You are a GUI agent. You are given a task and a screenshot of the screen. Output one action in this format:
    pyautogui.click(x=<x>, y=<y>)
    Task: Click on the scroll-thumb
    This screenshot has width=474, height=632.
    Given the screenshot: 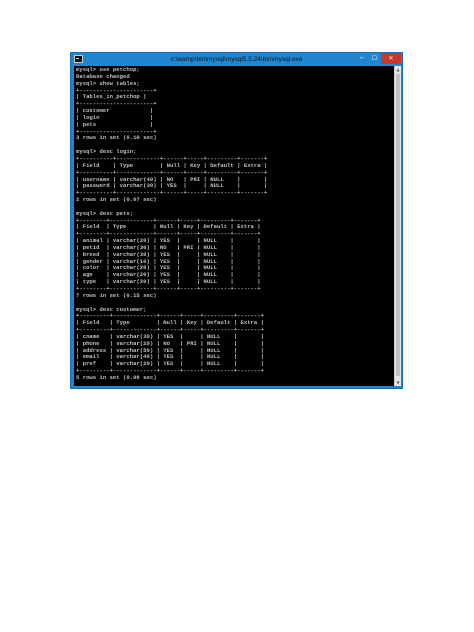 What is the action you would take?
    pyautogui.click(x=398, y=225)
    